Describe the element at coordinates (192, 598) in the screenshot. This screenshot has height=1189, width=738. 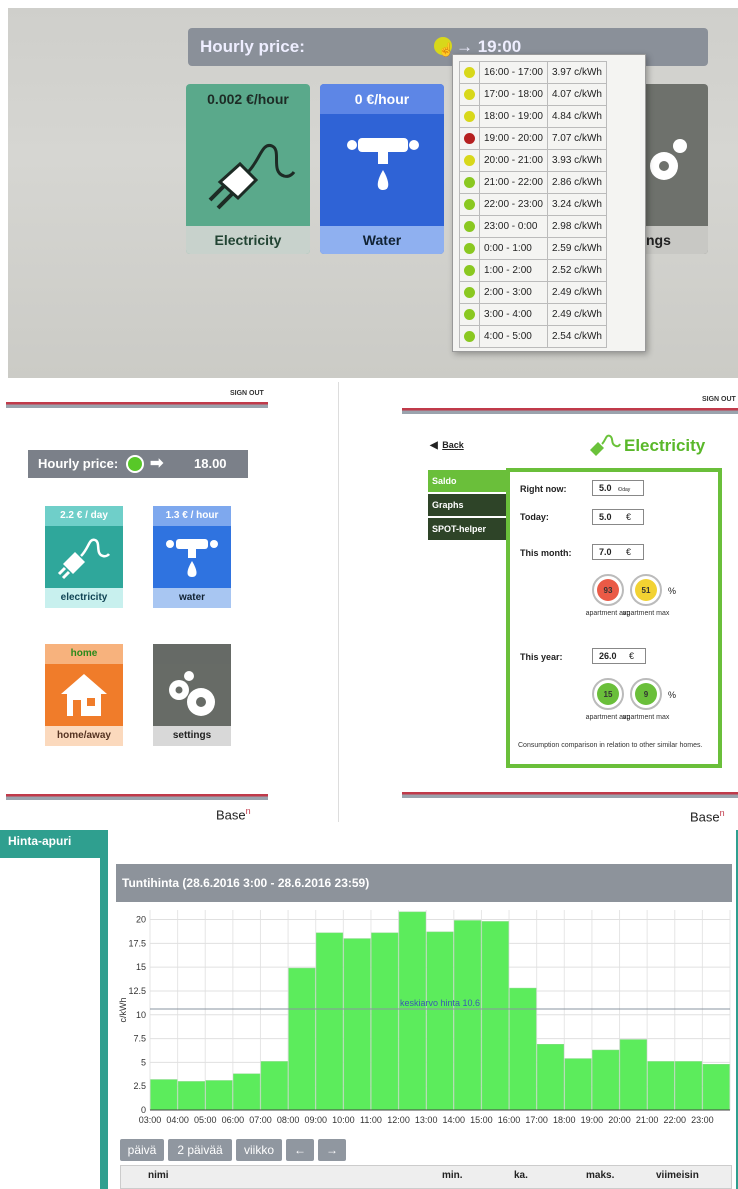
I see `water-label: water` at that location.